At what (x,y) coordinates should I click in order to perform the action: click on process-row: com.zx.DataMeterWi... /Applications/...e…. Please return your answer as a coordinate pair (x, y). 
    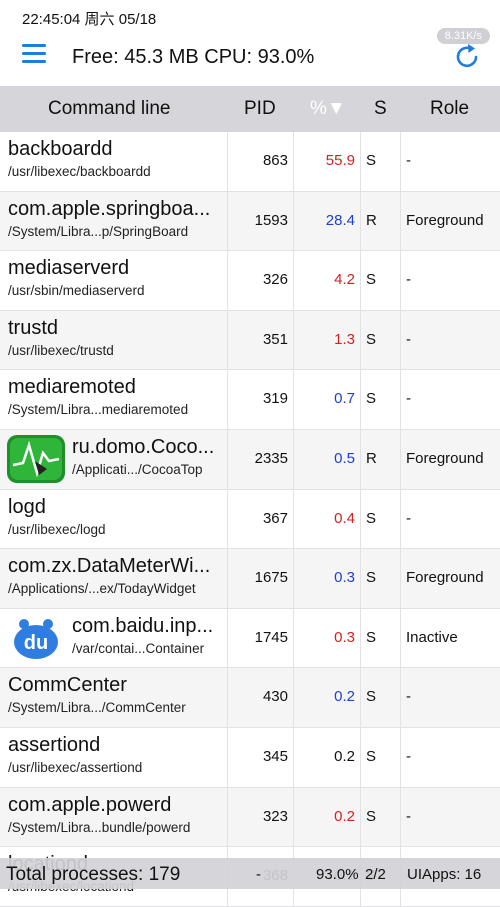
    Looking at the image, I should click on (250, 579).